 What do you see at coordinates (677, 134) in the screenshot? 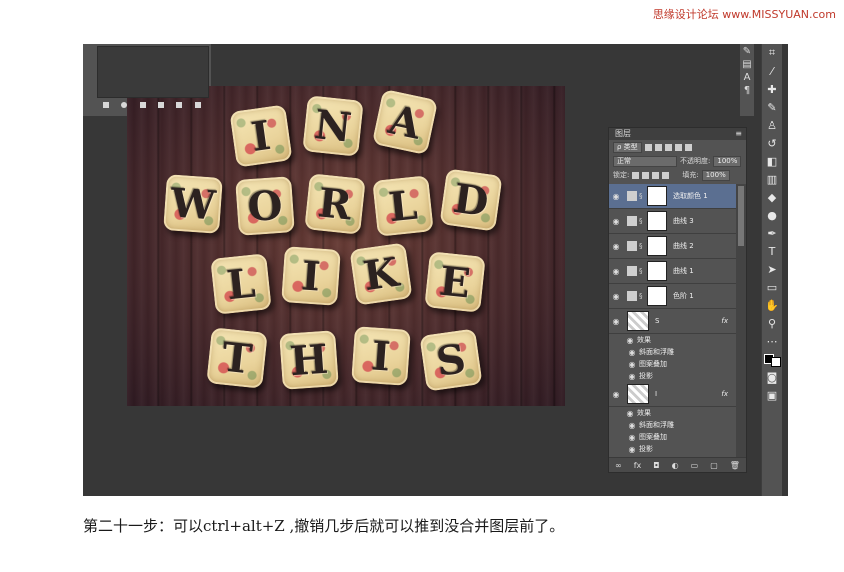
I see `layers-panel-tab: 图层 ≡` at bounding box center [677, 134].